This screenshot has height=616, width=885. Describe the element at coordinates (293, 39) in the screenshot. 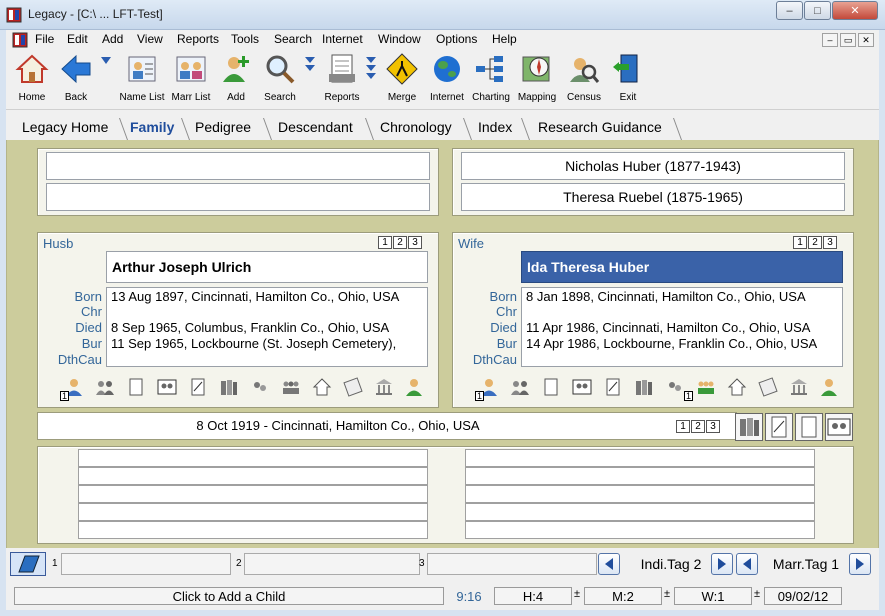

I see `menu-search: Search` at that location.